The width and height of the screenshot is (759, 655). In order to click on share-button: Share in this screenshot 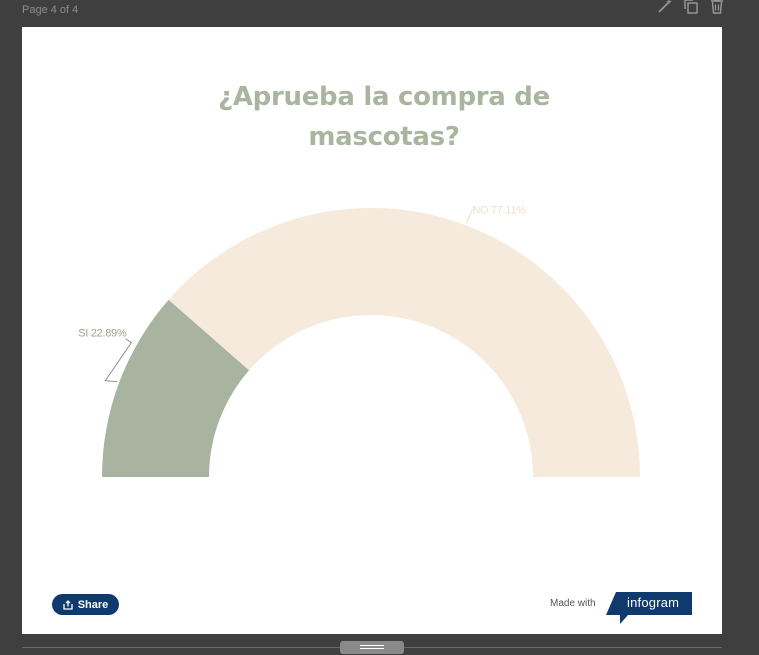, I will do `click(85, 604)`.